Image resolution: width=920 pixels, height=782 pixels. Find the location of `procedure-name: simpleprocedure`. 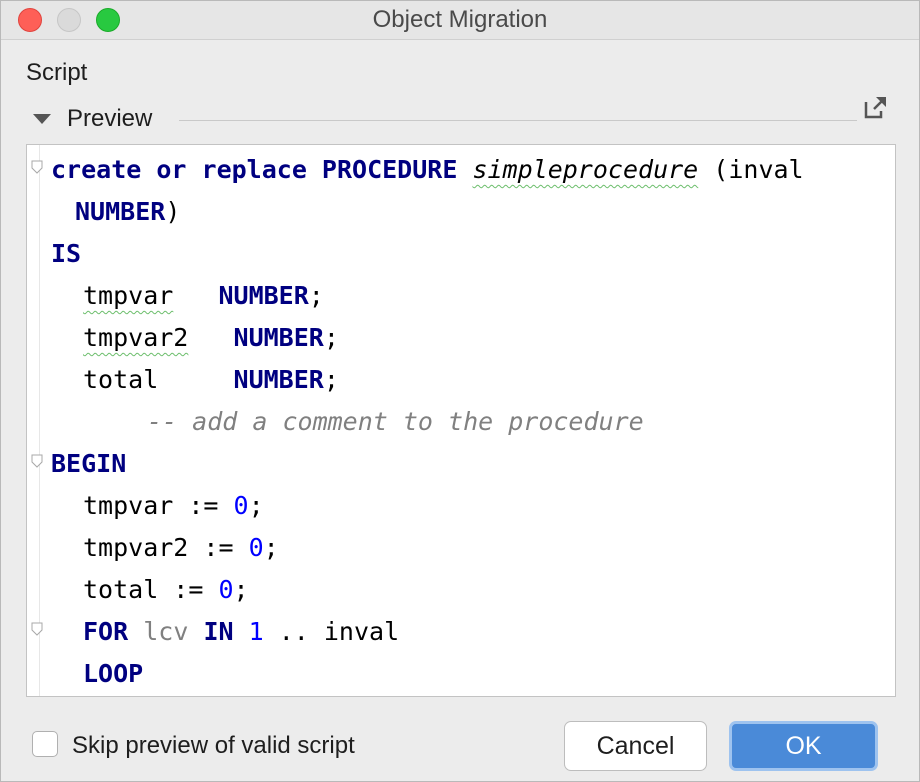

procedure-name: simpleprocedure is located at coordinates (585, 169).